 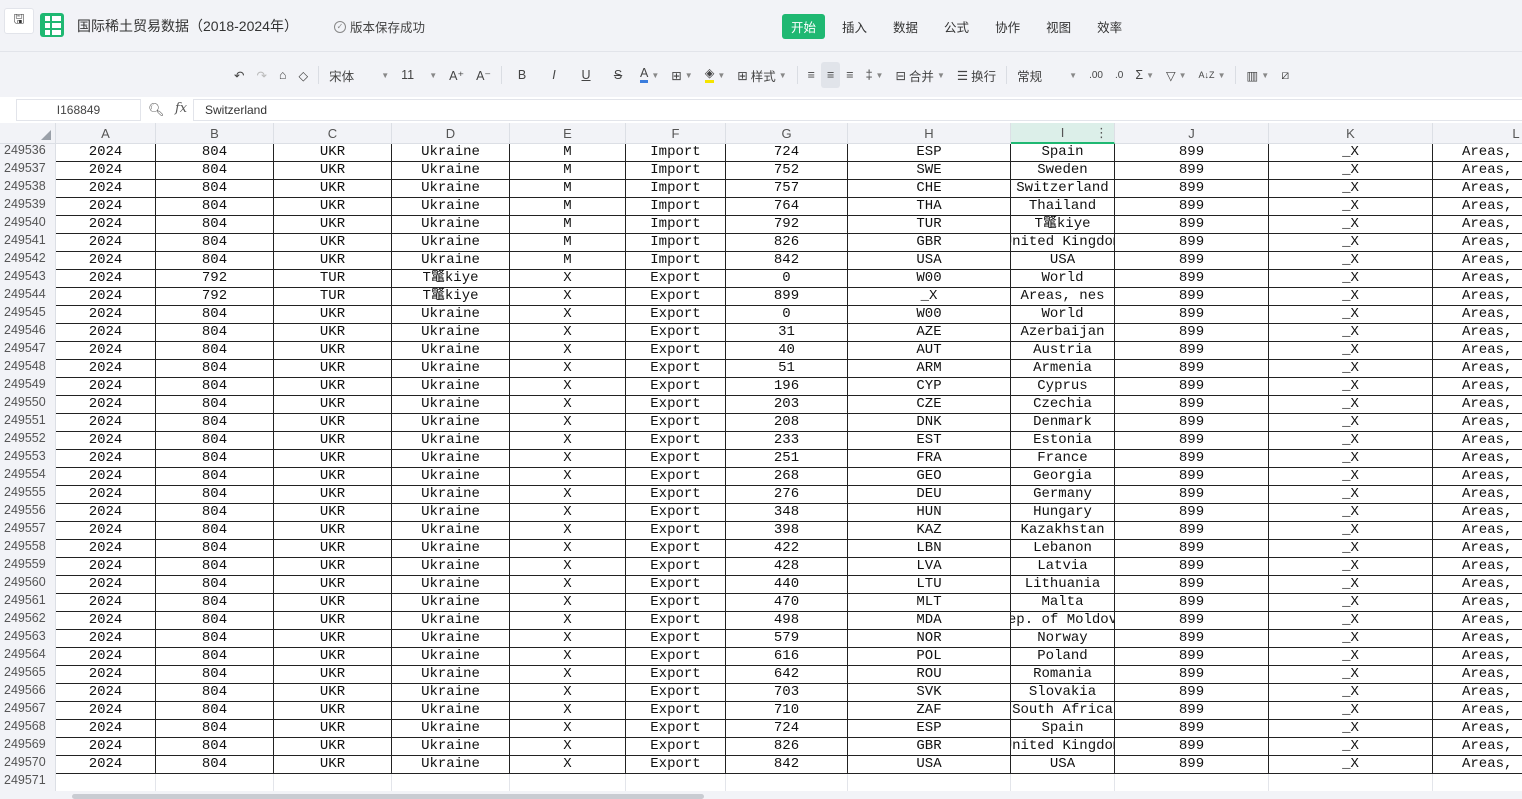 What do you see at coordinates (787, 513) in the screenshot?
I see `cell-G: 348` at bounding box center [787, 513].